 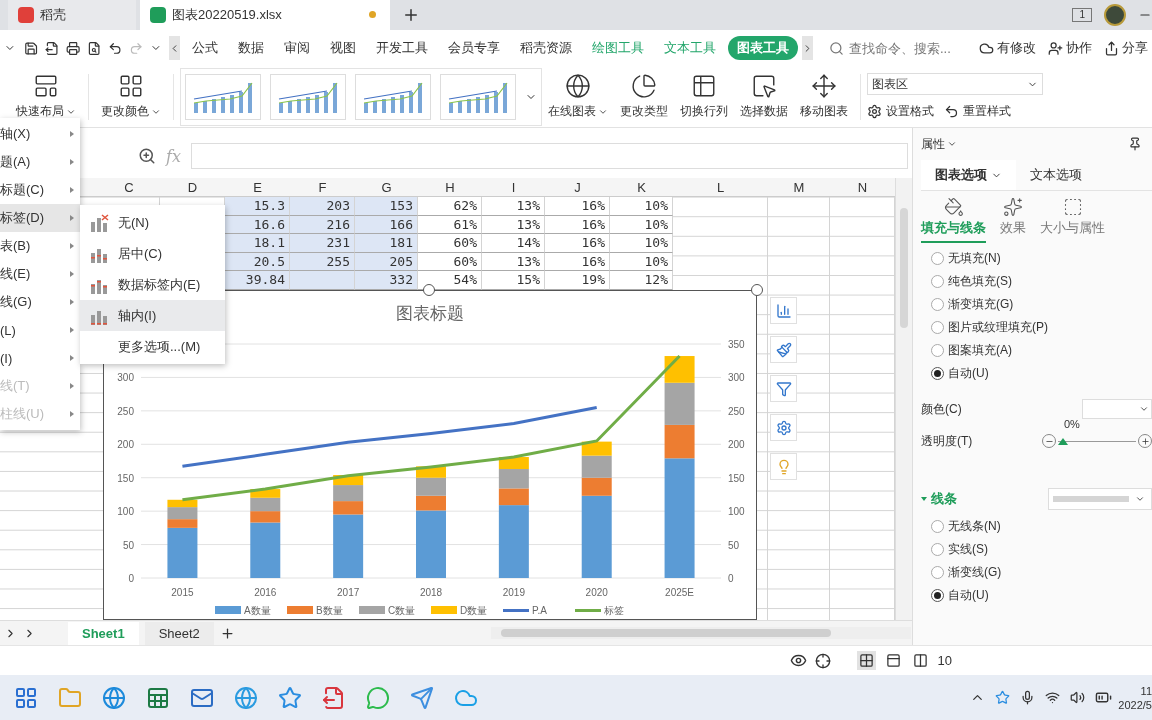 What do you see at coordinates (764, 96) in the screenshot?
I see `ribbon-button: 选择数据` at bounding box center [764, 96].